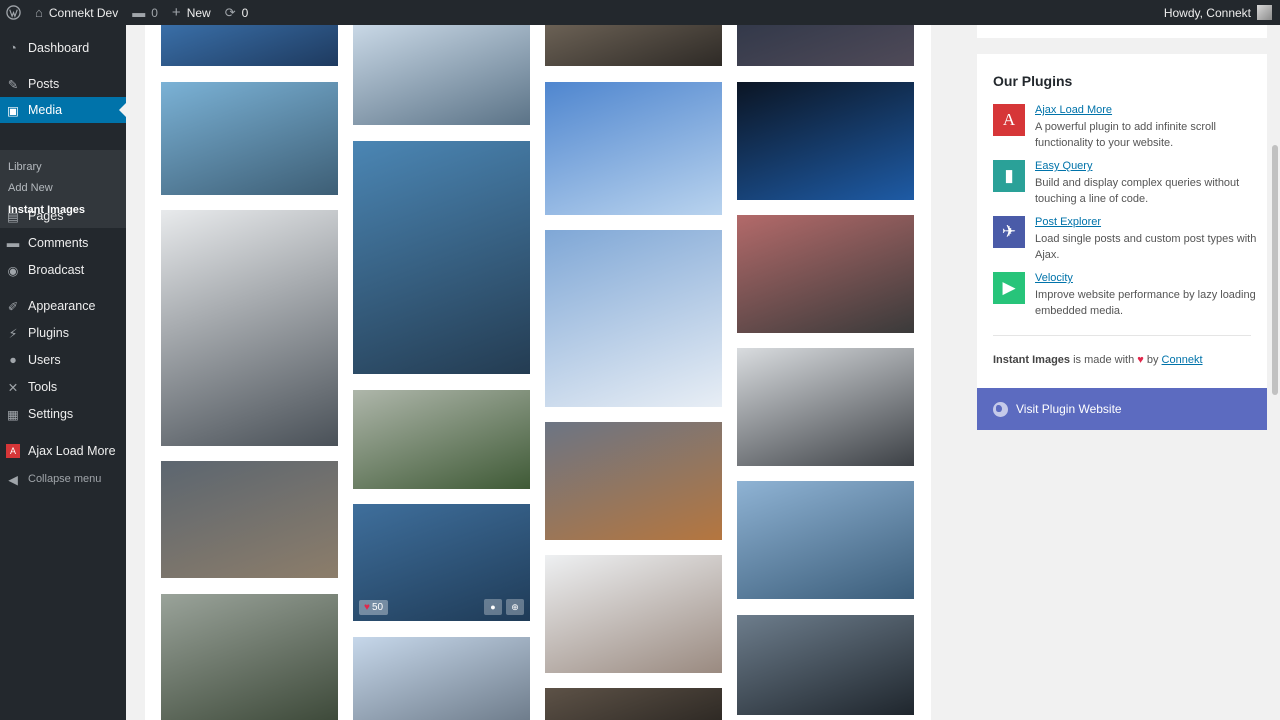  What do you see at coordinates (441, 678) in the screenshot?
I see `photo-city-hall-bottom` at bounding box center [441, 678].